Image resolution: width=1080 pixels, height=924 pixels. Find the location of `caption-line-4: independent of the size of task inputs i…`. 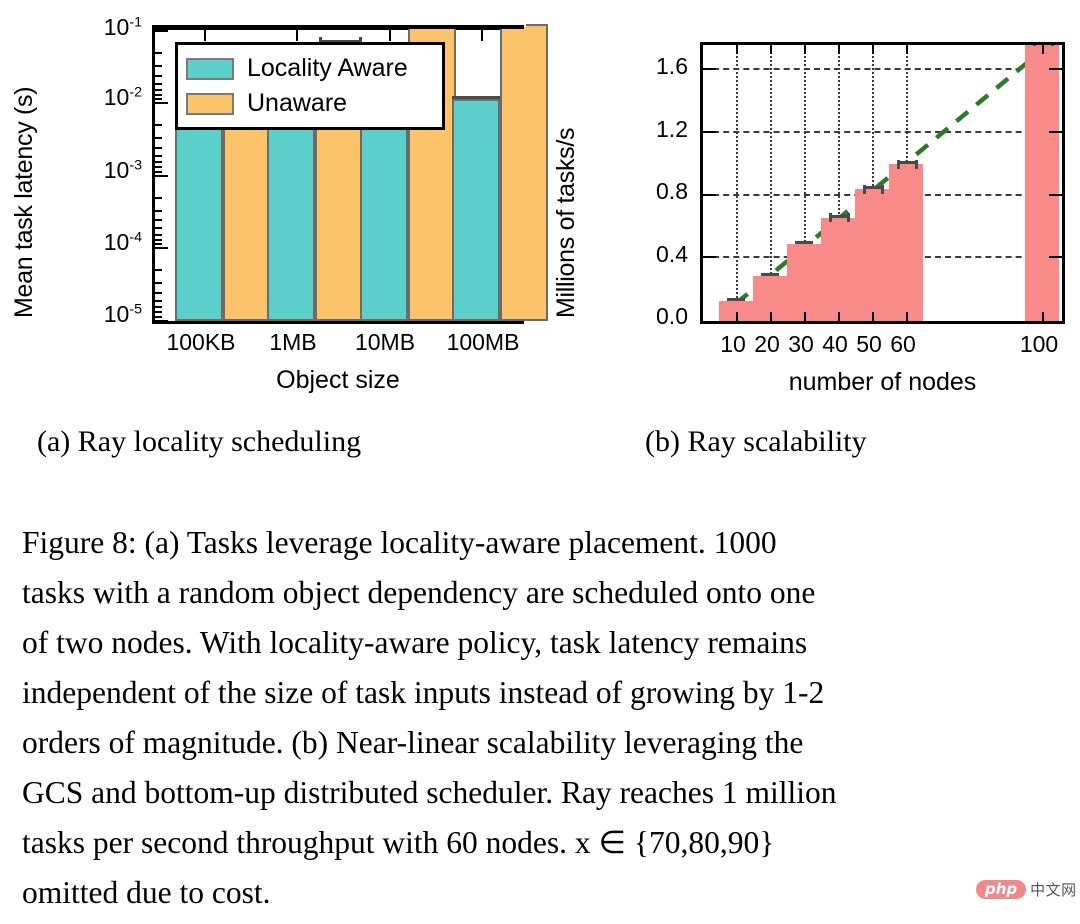

caption-line-4: independent of the size of task inputs i… is located at coordinates (423, 692).